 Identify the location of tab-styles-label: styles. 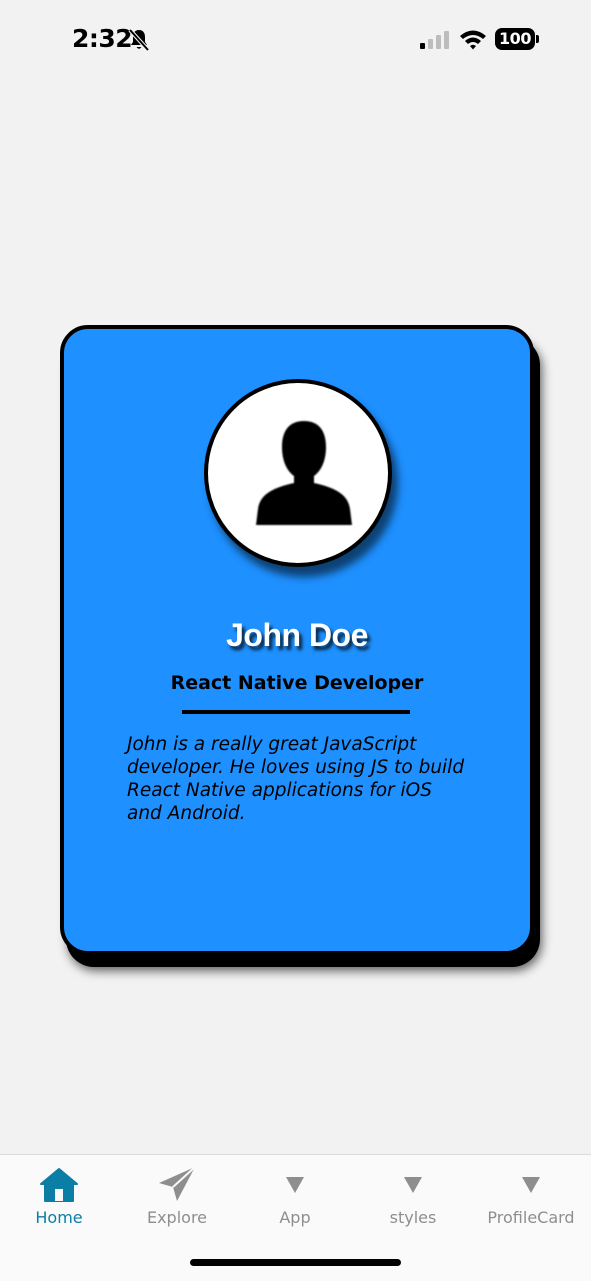
(413, 1217).